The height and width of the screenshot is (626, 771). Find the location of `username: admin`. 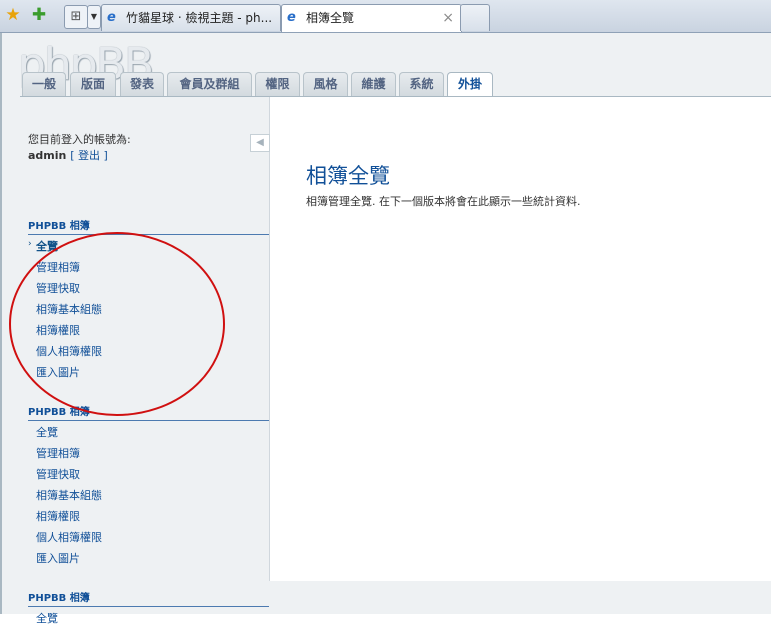

username: admin is located at coordinates (47, 155).